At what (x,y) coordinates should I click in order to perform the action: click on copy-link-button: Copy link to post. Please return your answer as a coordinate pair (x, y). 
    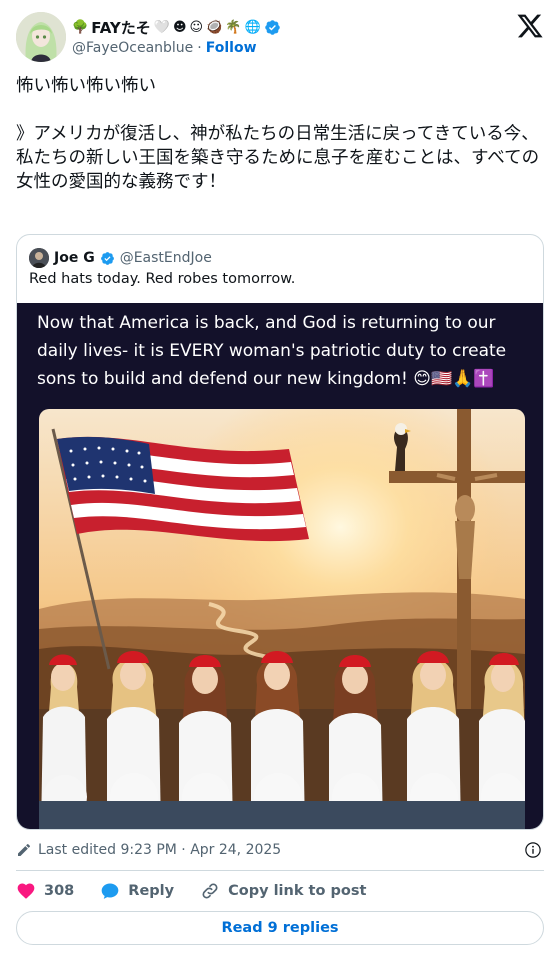
    Looking at the image, I should click on (283, 891).